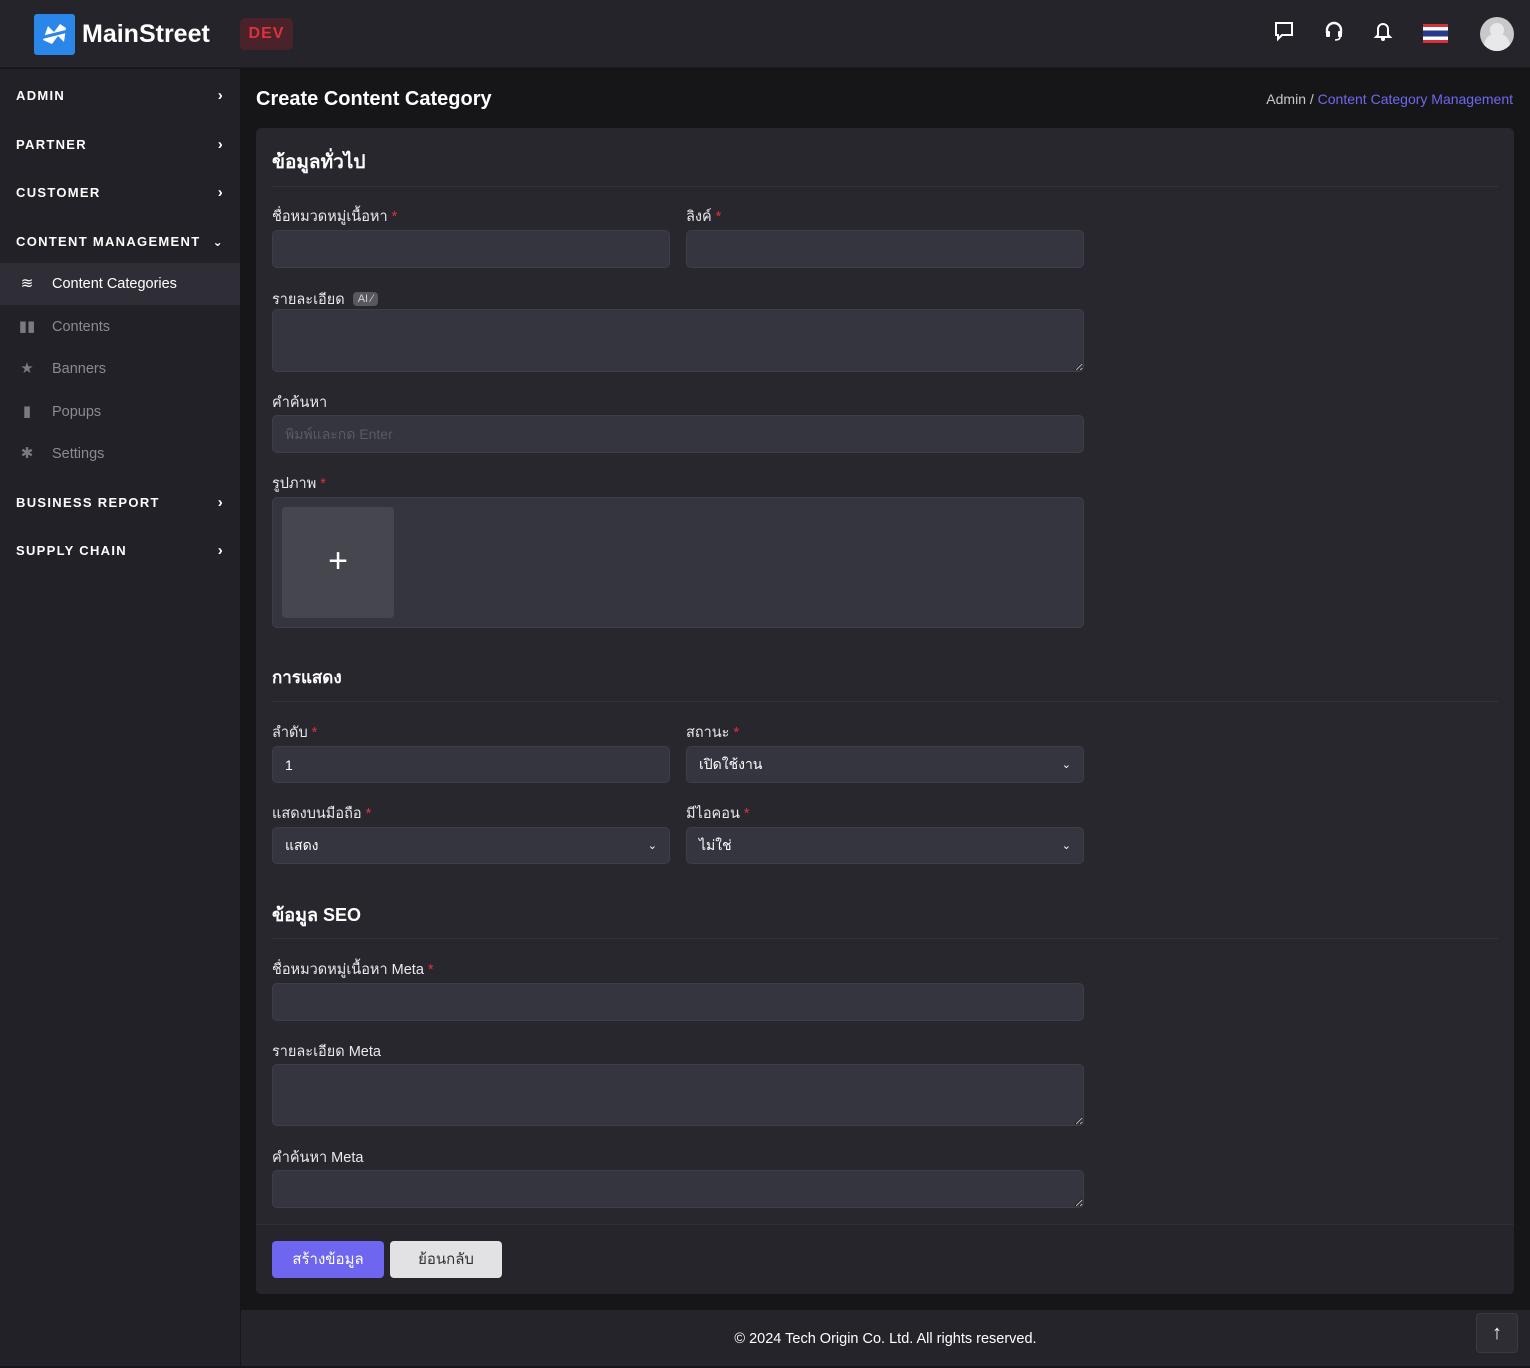 The height and width of the screenshot is (1368, 1530). Describe the element at coordinates (471, 249) in the screenshot. I see `category-name-input` at that location.